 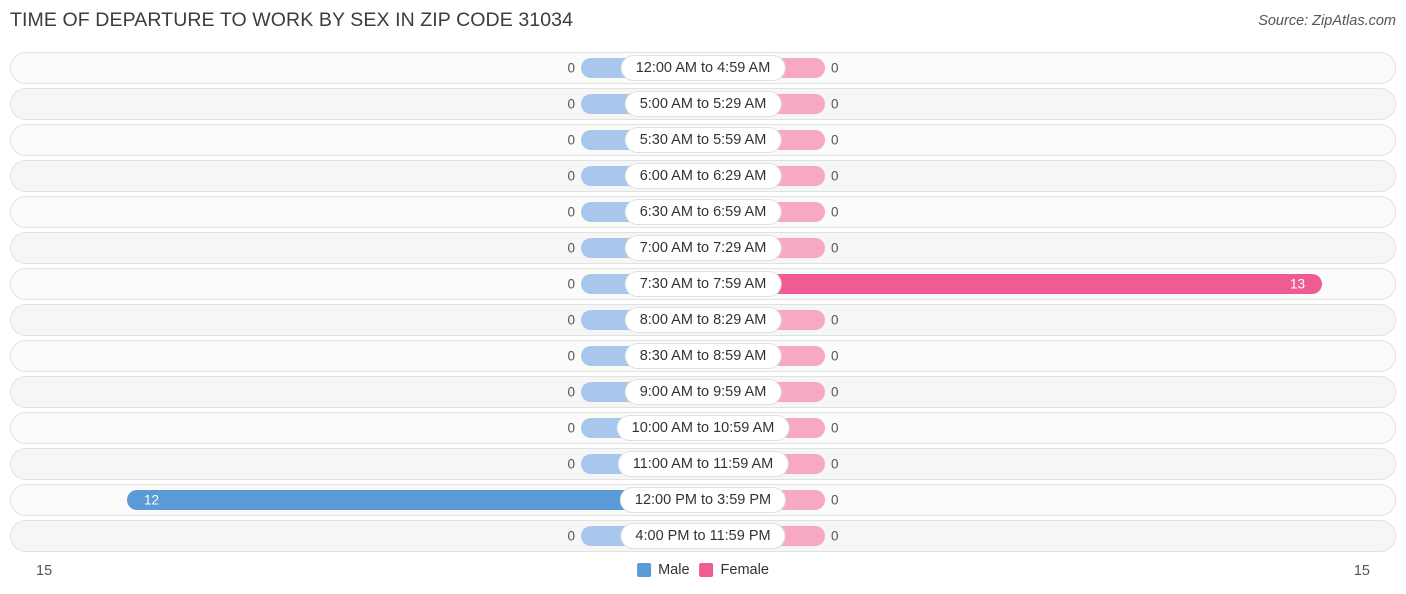 I want to click on category-label: 11:00 AM to 11:59 AM, so click(x=703, y=464).